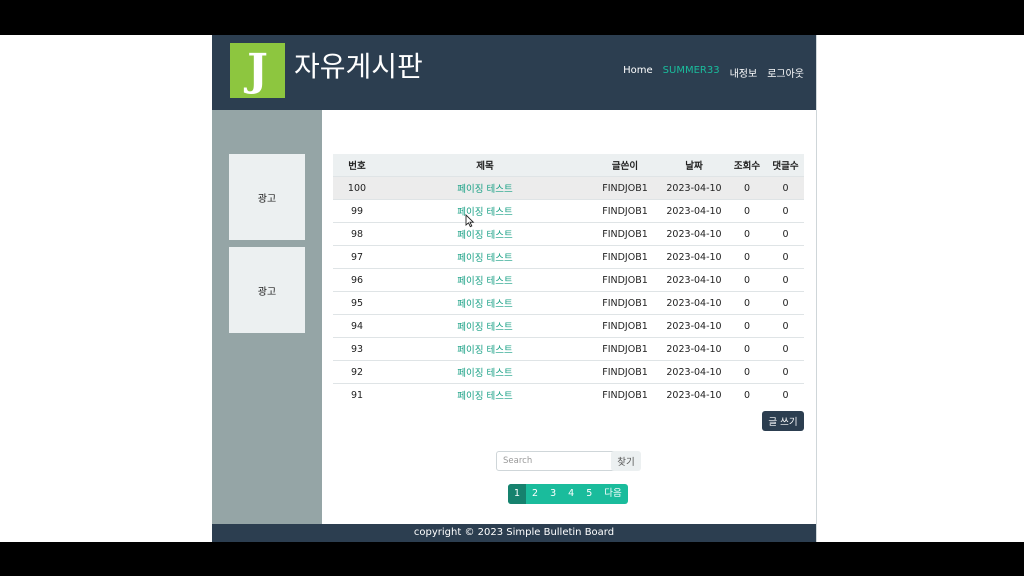 Image resolution: width=1024 pixels, height=576 pixels. I want to click on nav-my-info-link: 내정보, so click(744, 72).